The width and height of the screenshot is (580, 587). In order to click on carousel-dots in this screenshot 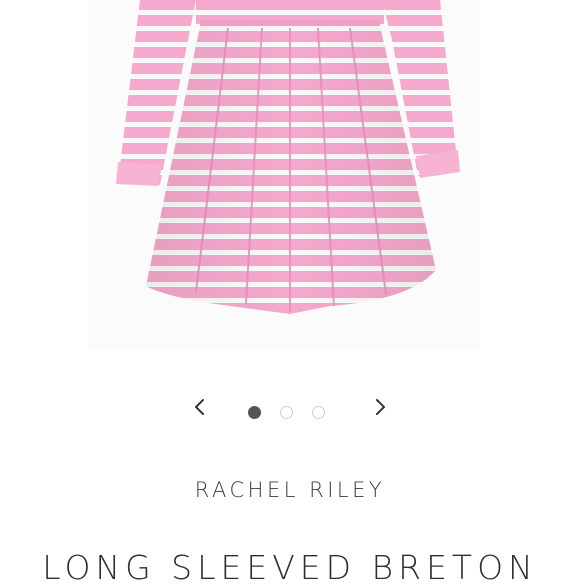, I will do `click(286, 412)`.